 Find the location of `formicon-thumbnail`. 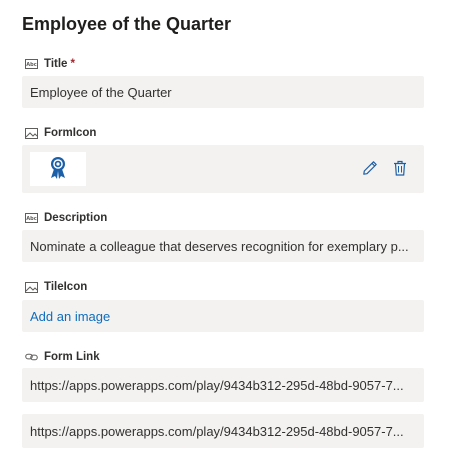

formicon-thumbnail is located at coordinates (58, 169).